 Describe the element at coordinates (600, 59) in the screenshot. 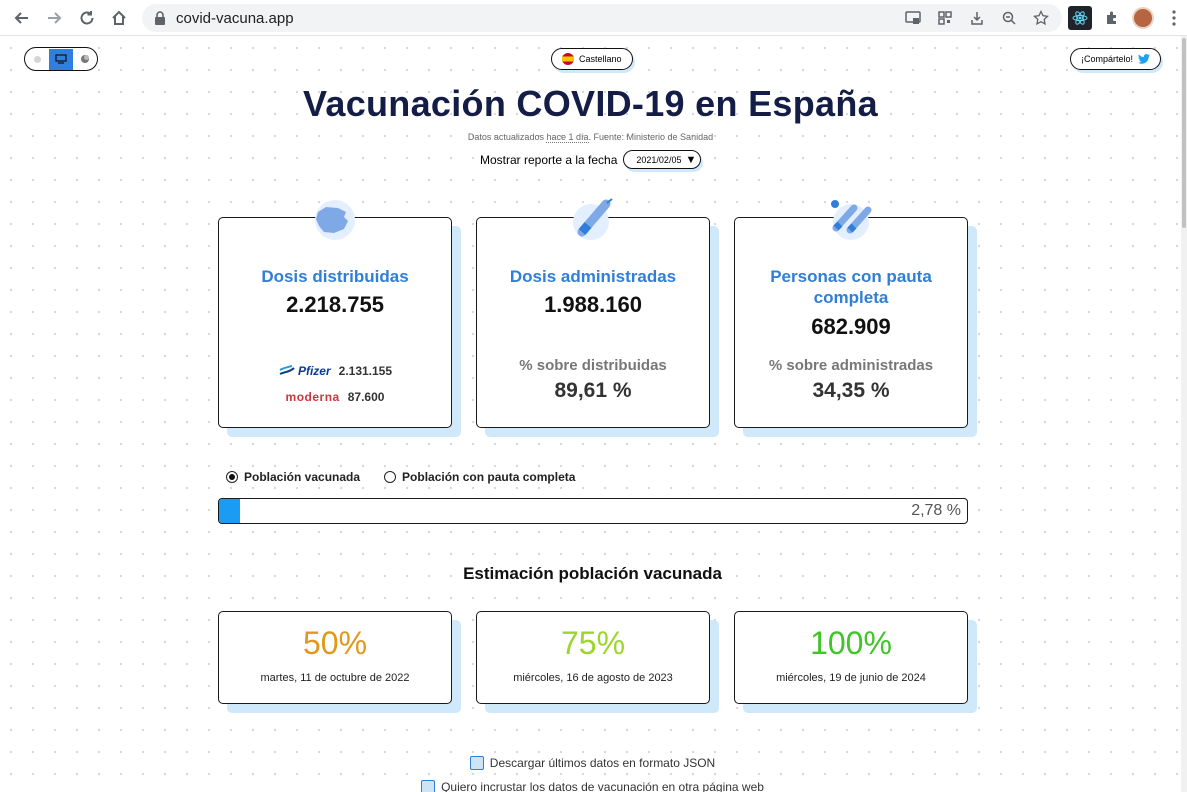

I see `language-label: Castellano` at that location.